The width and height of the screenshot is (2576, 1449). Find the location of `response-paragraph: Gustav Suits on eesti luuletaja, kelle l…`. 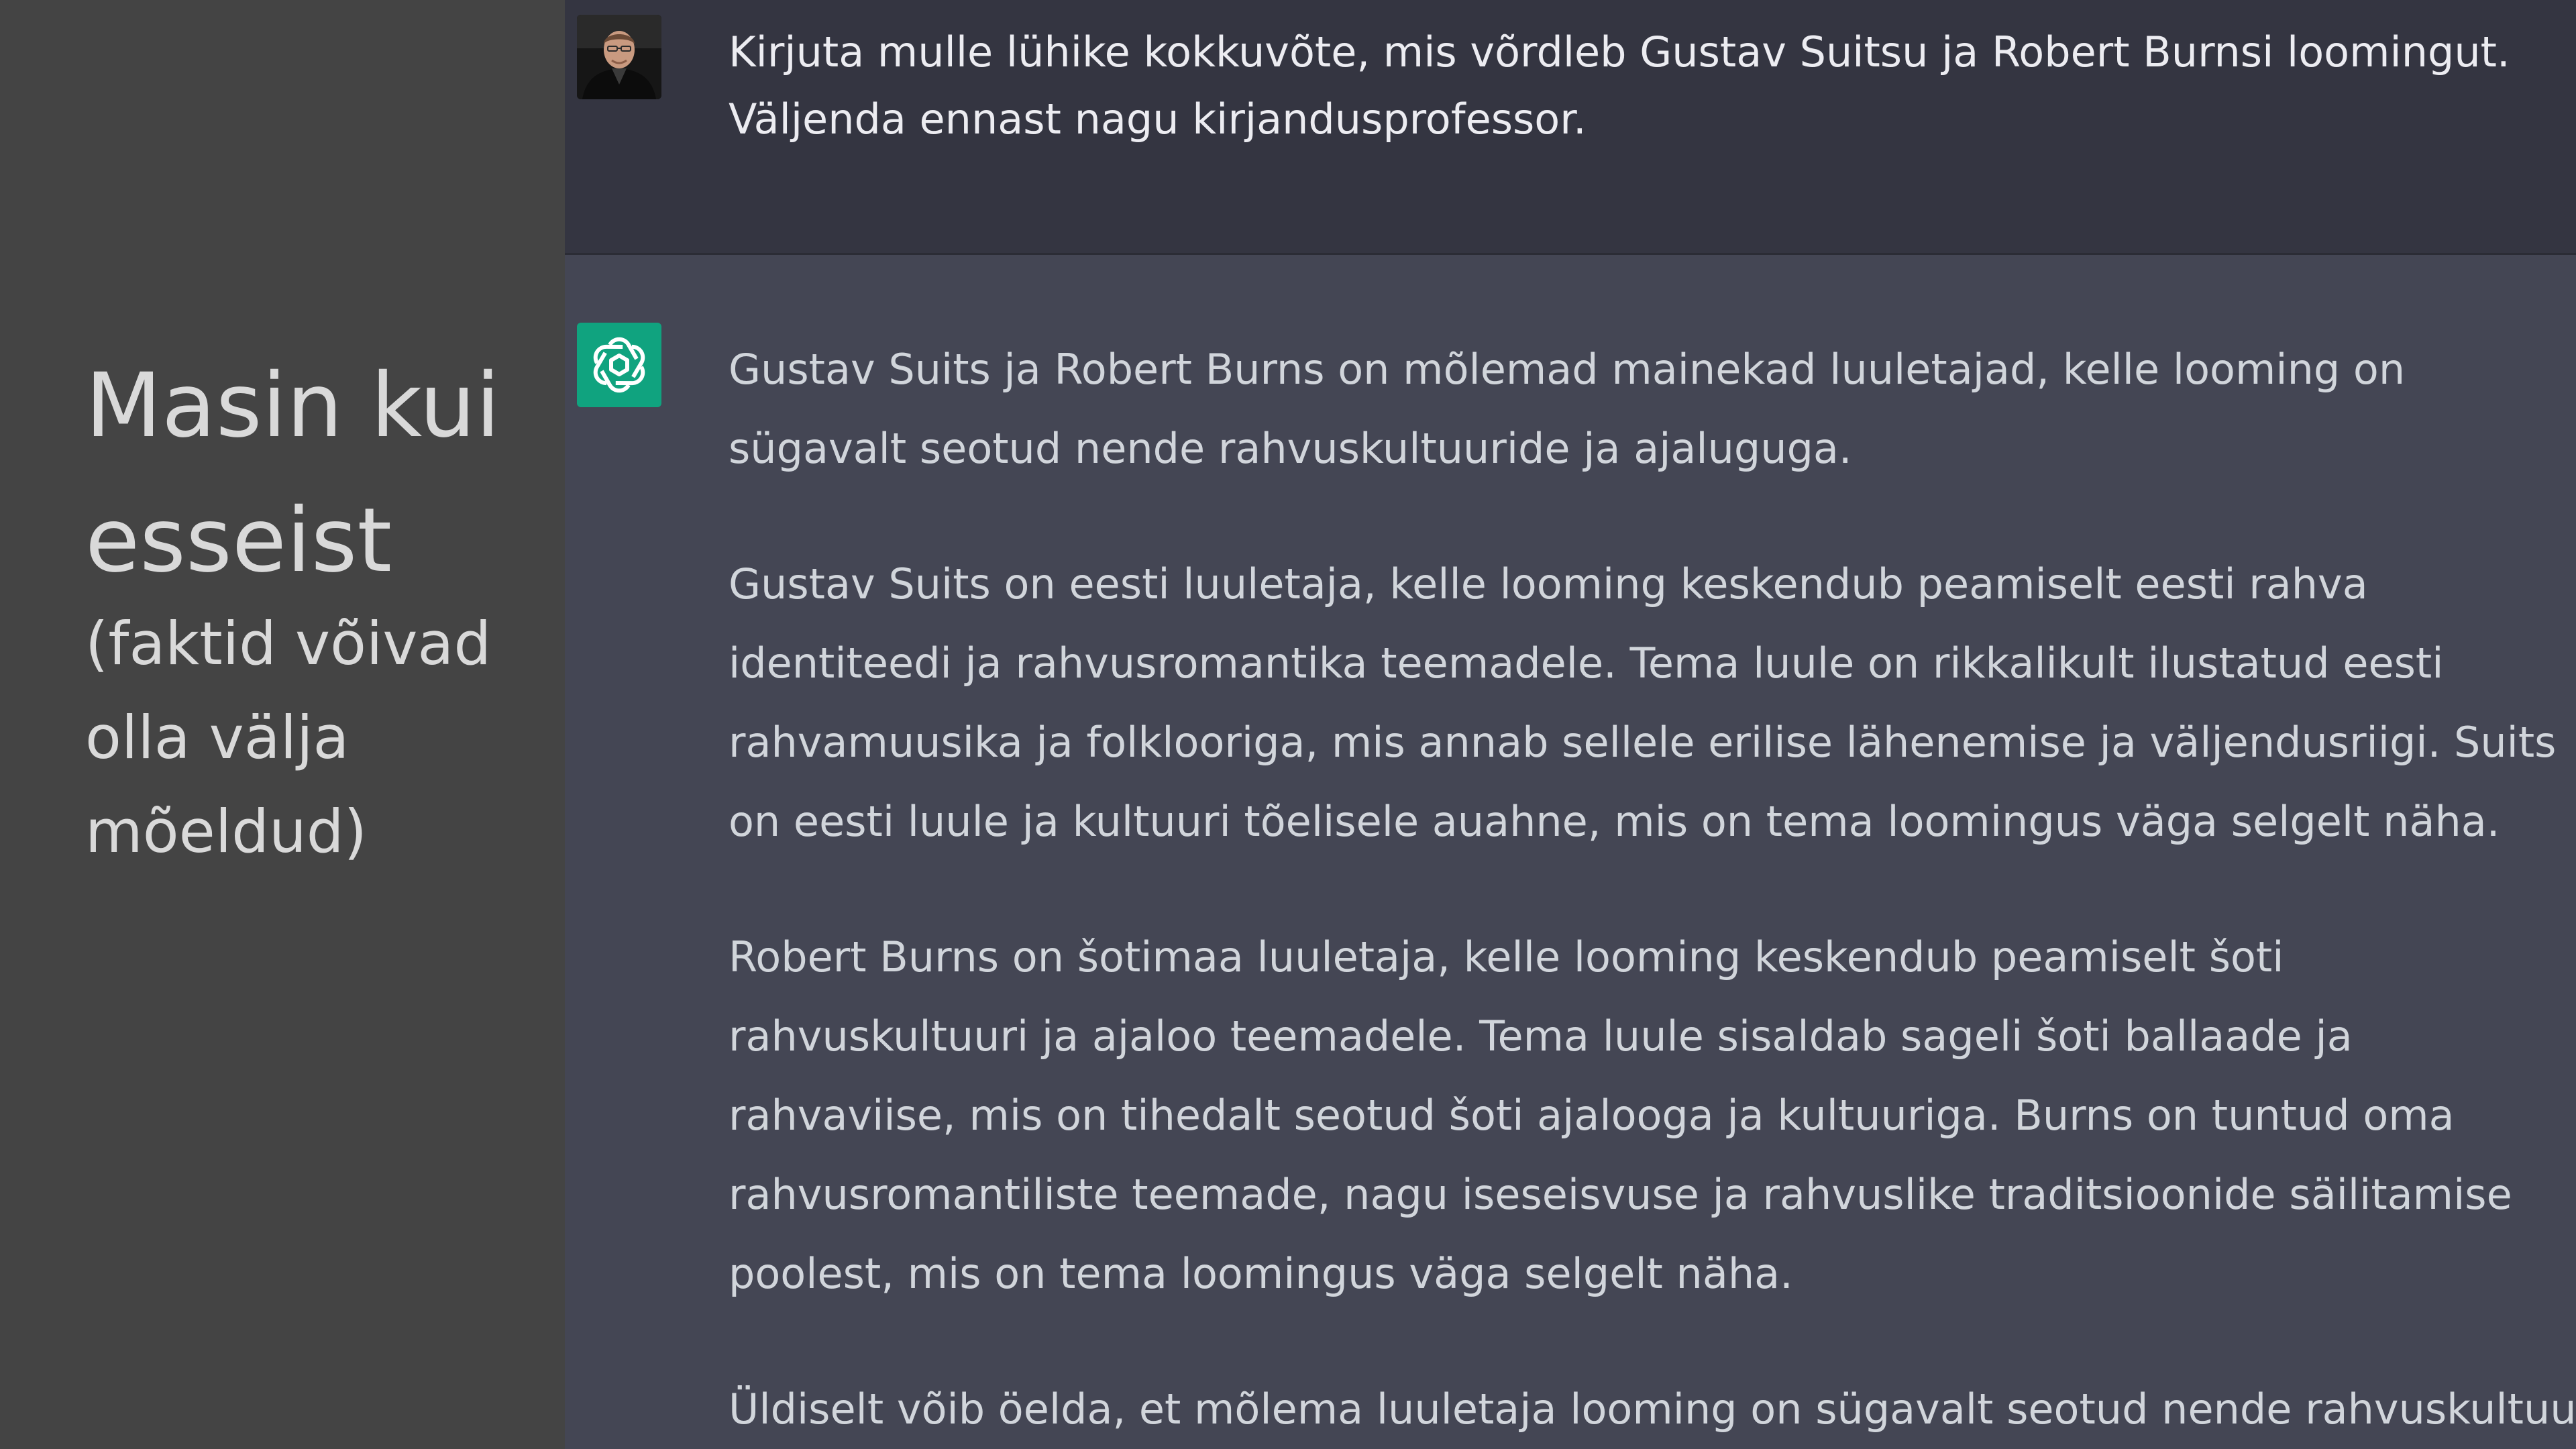

response-paragraph: Gustav Suits on eesti luuletaja, kelle l… is located at coordinates (1643, 702).